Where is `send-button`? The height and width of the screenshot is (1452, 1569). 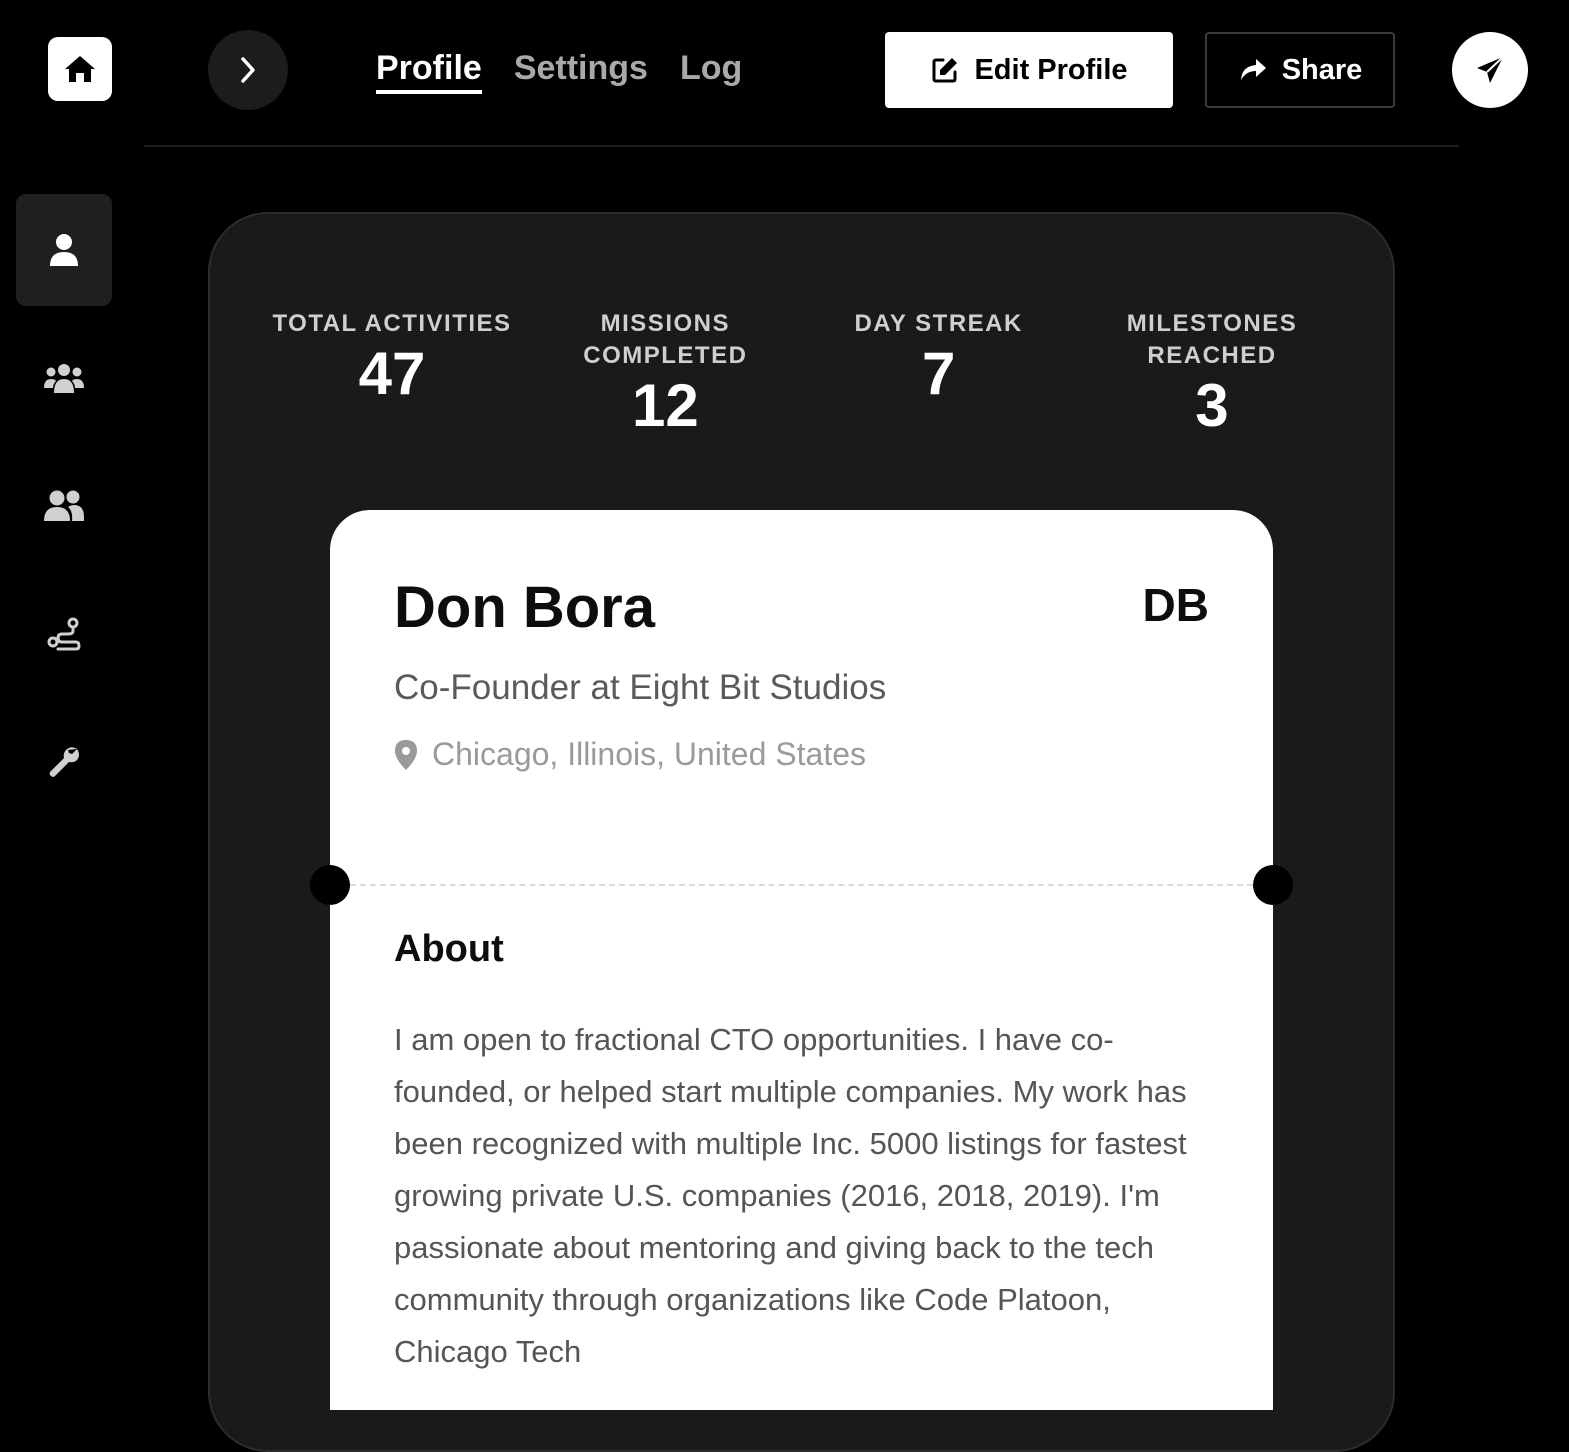
send-button is located at coordinates (1490, 70).